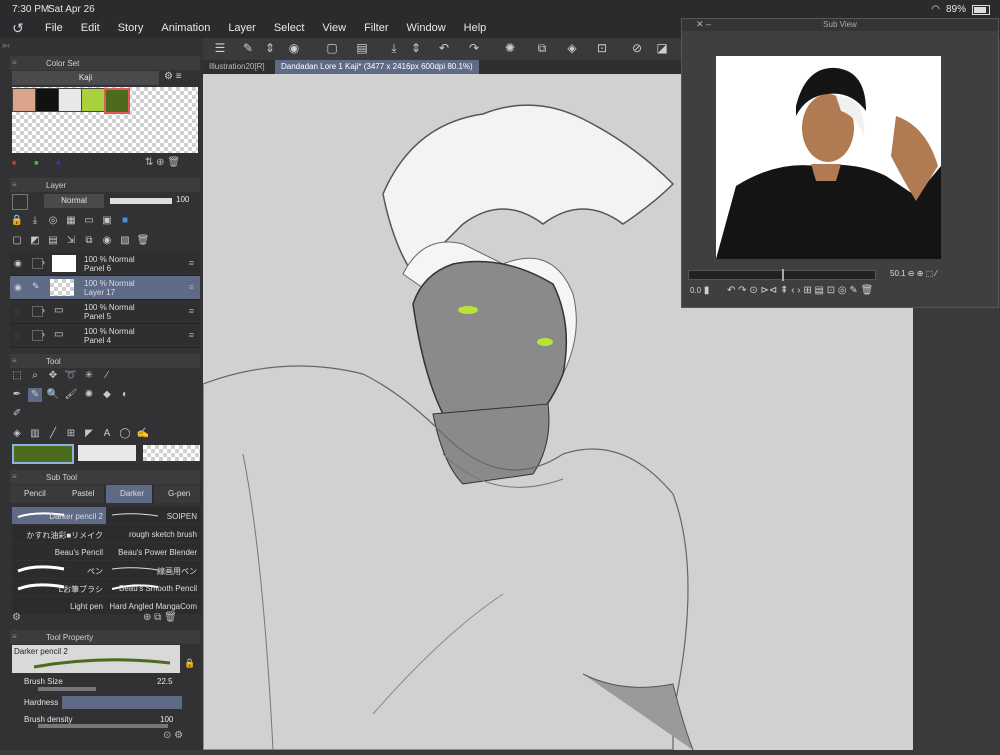 The width and height of the screenshot is (1000, 755). Describe the element at coordinates (362, 48) in the screenshot. I see `open-folder-icon: ▤` at that location.